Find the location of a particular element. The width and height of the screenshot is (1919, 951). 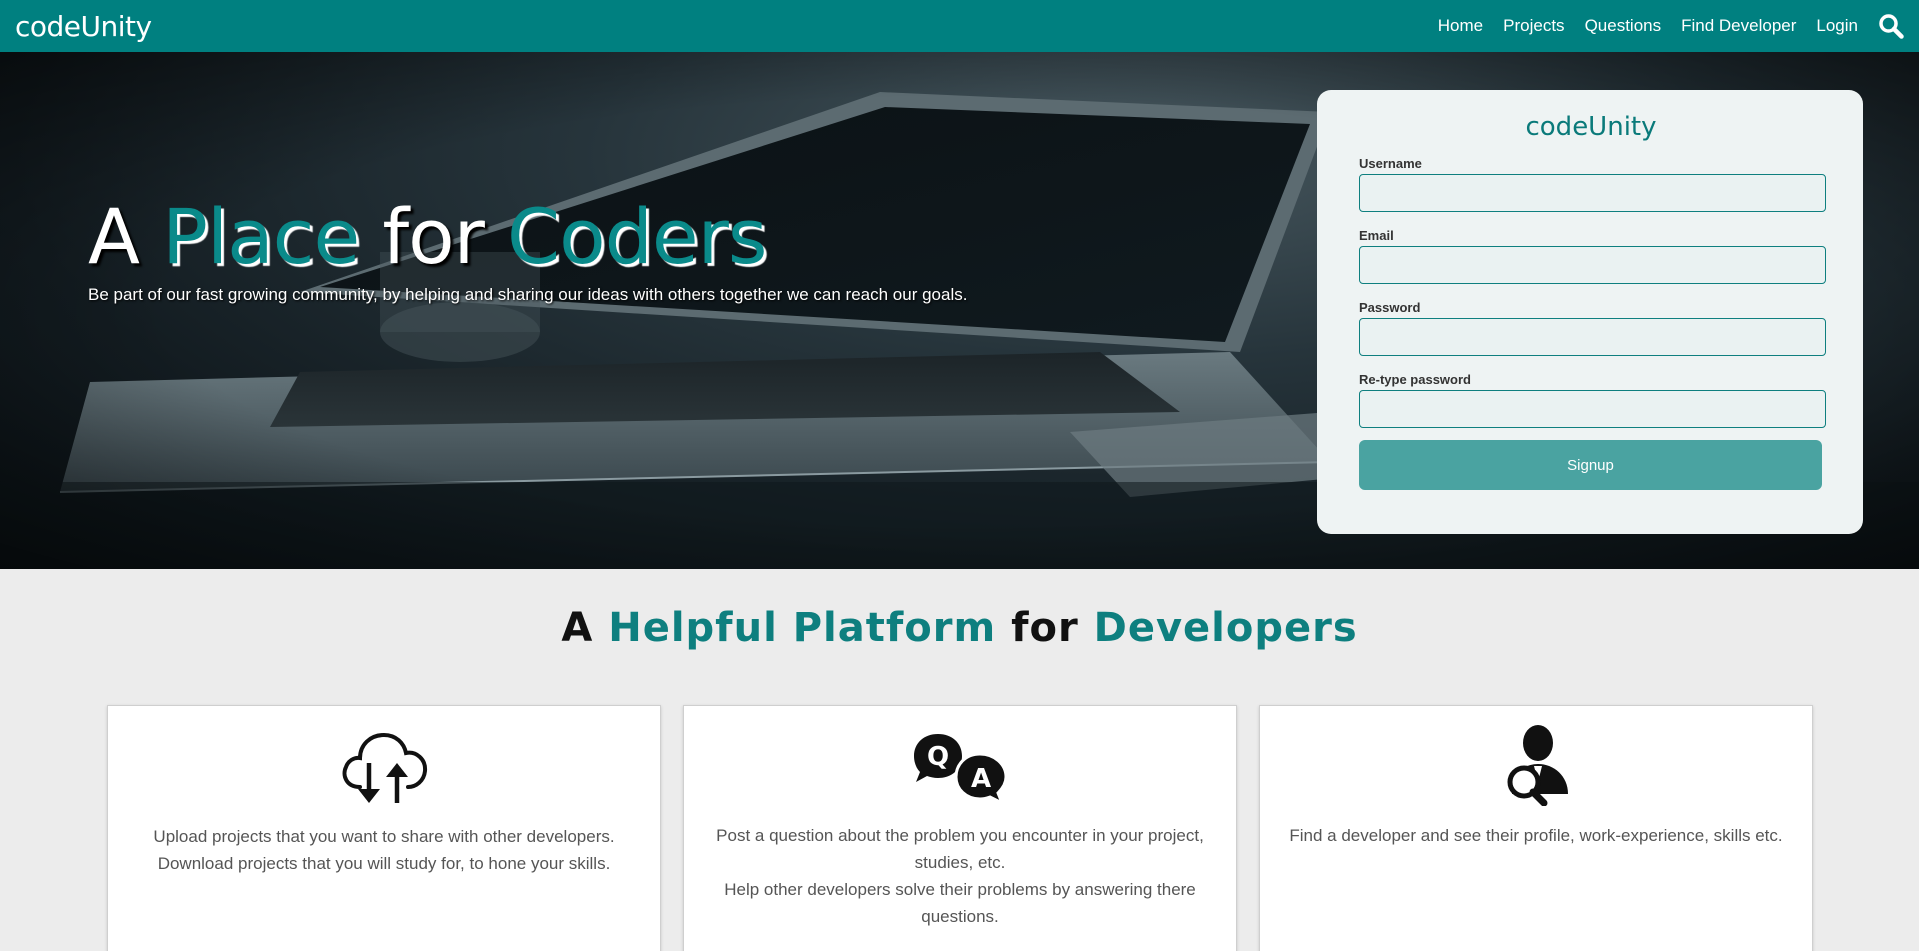

nav-find-developer: Find Developer is located at coordinates (1738, 26).